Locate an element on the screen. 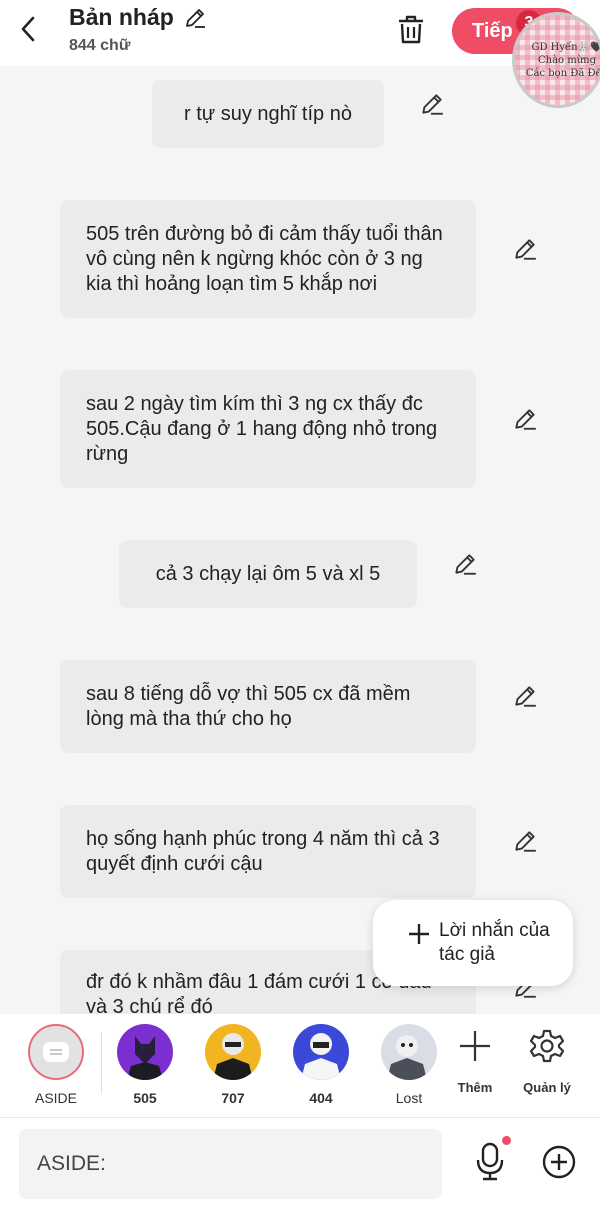 The height and width of the screenshot is (1210, 600). author-note-label: Lời nhắn của tác giả is located at coordinates (494, 942).